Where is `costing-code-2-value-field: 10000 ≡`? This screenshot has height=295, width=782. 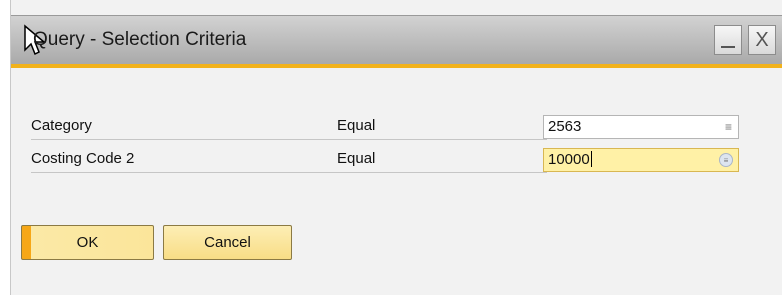
costing-code-2-value-field: 10000 ≡ is located at coordinates (641, 160).